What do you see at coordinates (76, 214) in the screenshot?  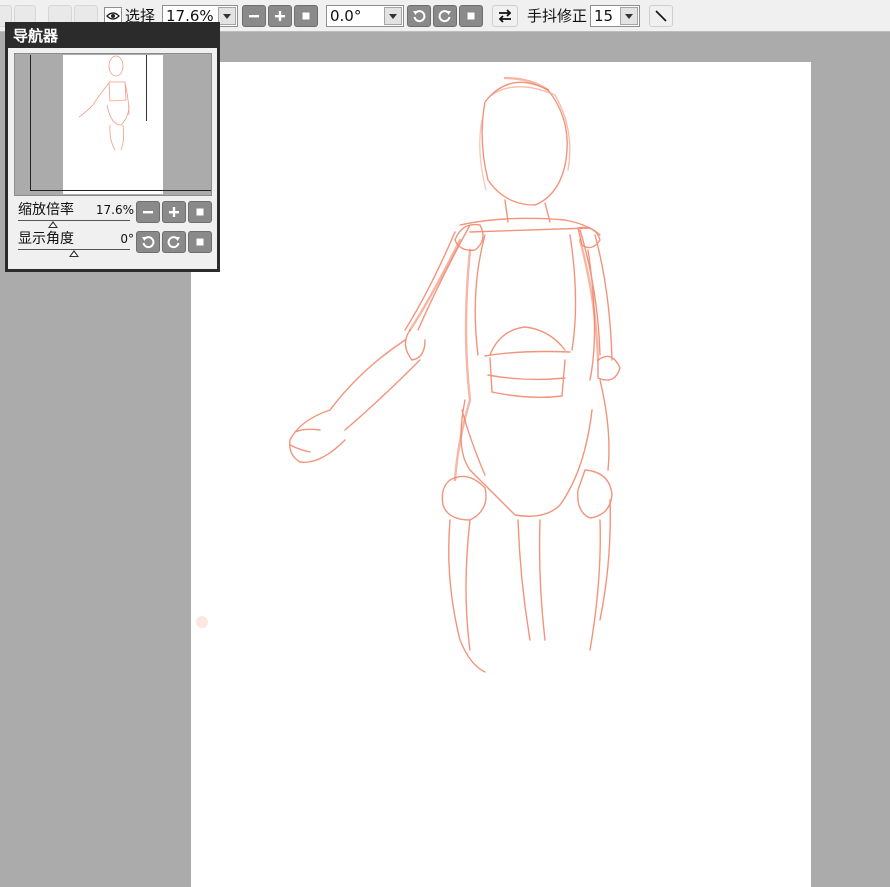 I see `zoom-row: 缩放倍率 17.6%` at bounding box center [76, 214].